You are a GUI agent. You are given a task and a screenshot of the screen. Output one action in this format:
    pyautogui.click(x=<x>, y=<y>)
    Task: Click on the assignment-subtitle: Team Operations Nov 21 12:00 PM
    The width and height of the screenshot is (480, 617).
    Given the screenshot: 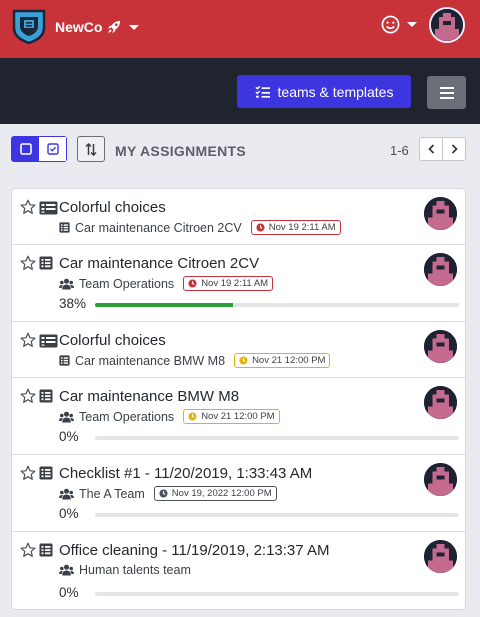 What is the action you would take?
    pyautogui.click(x=169, y=416)
    